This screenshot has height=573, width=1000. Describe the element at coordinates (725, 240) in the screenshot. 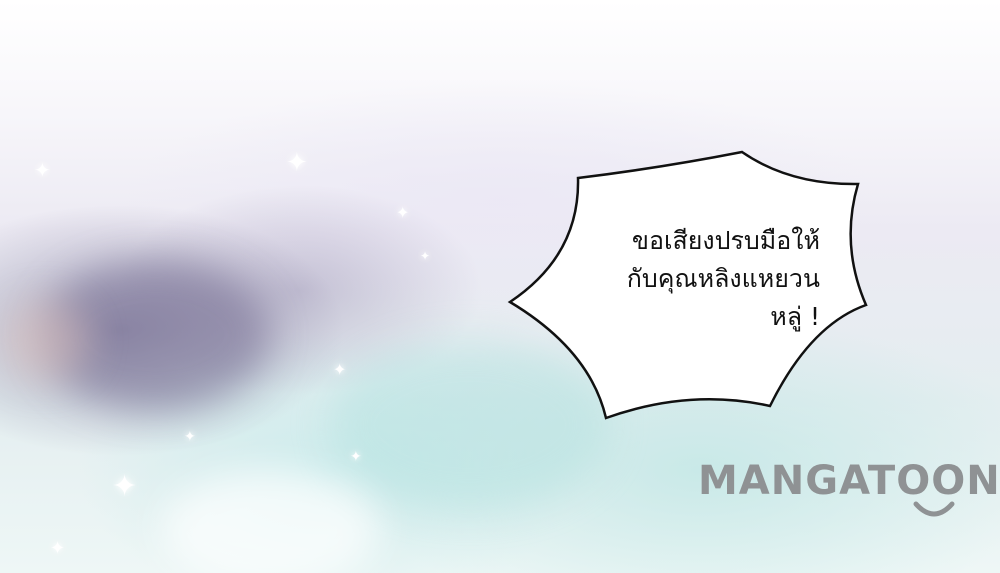

I see `speech-line: ขอเสียงปรบมือให้` at that location.